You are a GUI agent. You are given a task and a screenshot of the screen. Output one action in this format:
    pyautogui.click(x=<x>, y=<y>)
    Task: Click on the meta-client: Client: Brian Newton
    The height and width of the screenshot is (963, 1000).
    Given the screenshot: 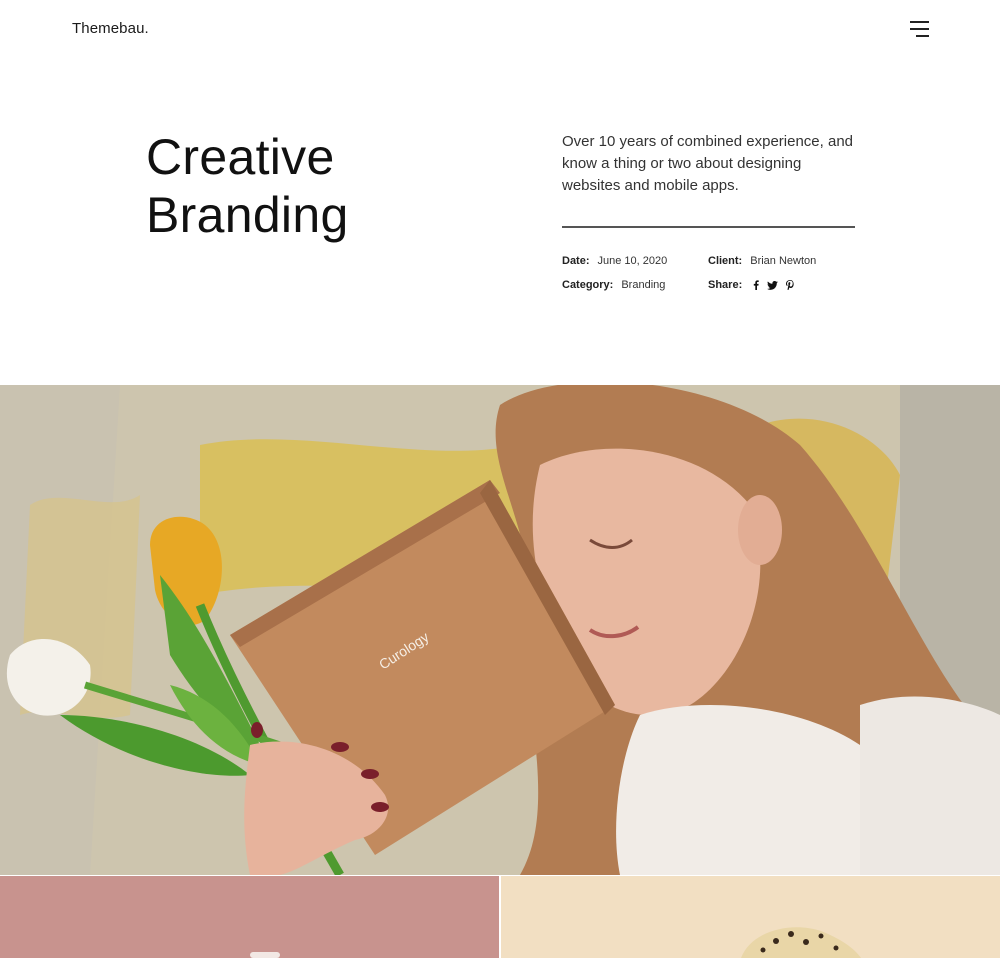 What is the action you would take?
    pyautogui.click(x=762, y=261)
    